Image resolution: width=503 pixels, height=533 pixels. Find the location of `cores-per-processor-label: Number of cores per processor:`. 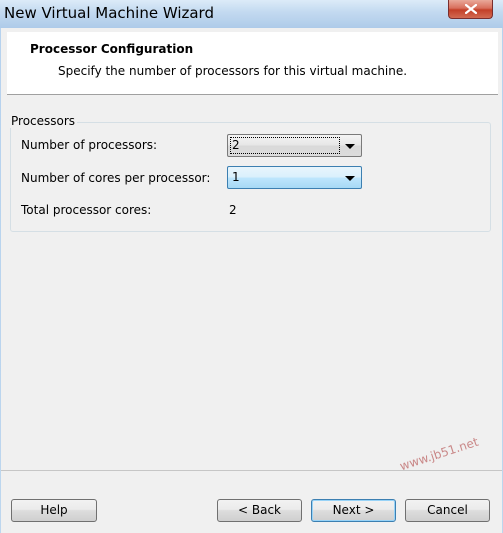

cores-per-processor-label: Number of cores per processor: is located at coordinates (116, 178).